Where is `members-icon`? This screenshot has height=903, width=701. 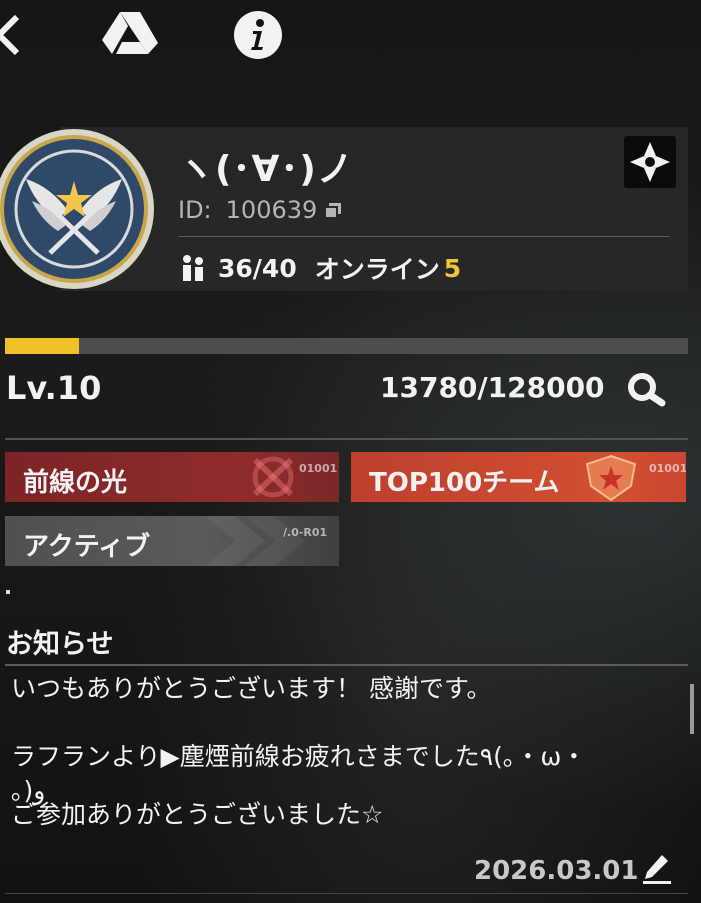 members-icon is located at coordinates (193, 268).